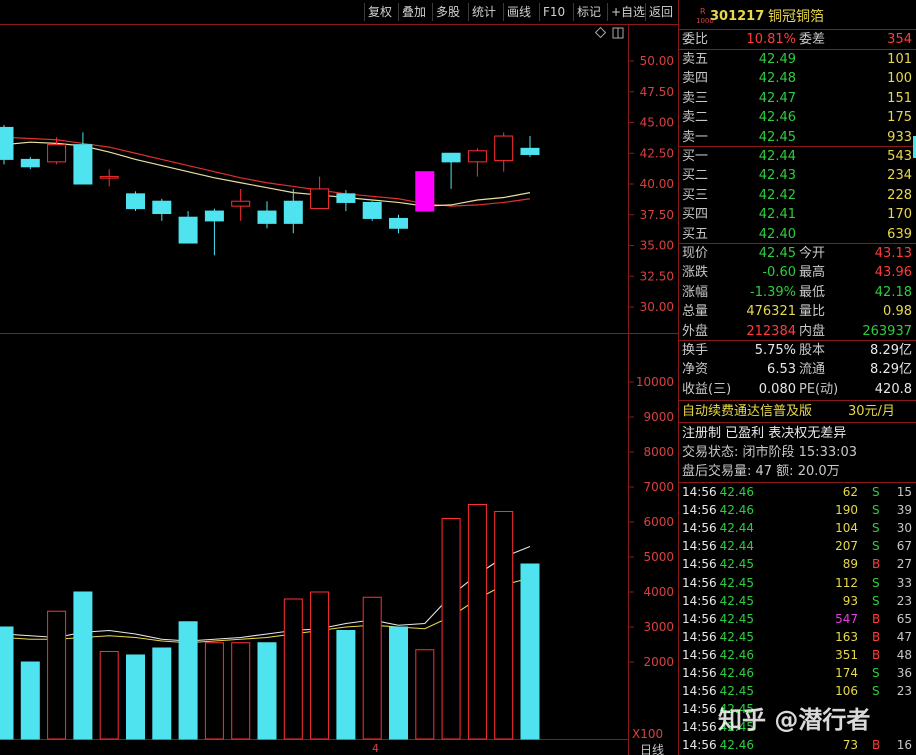 Image resolution: width=916 pixels, height=755 pixels. What do you see at coordinates (904, 673) in the screenshot?
I see `tick-count: 36` at bounding box center [904, 673].